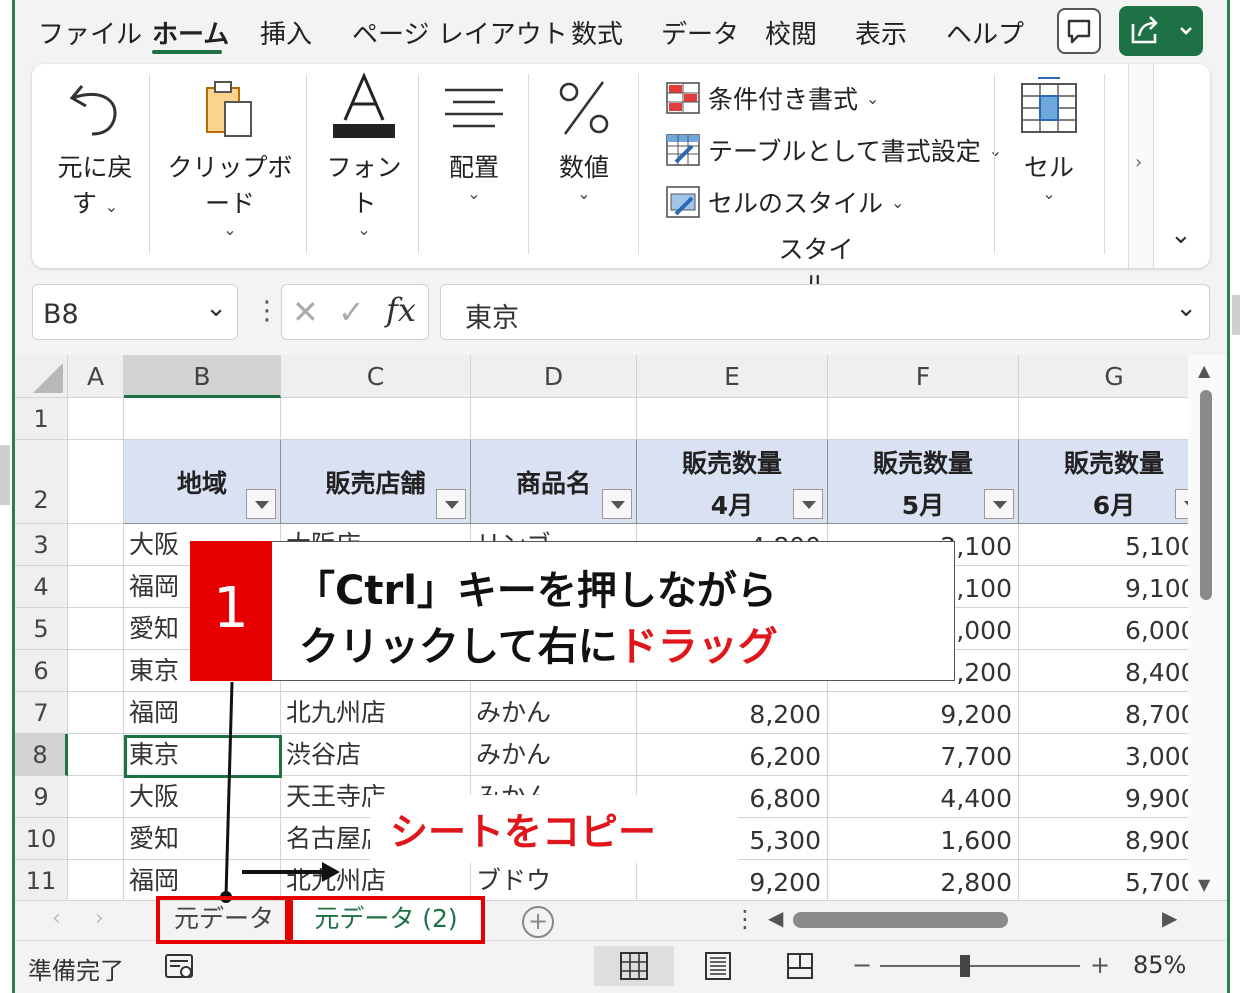 The height and width of the screenshot is (993, 1240). Describe the element at coordinates (387, 920) in the screenshot. I see `highlight-copied-tab` at that location.